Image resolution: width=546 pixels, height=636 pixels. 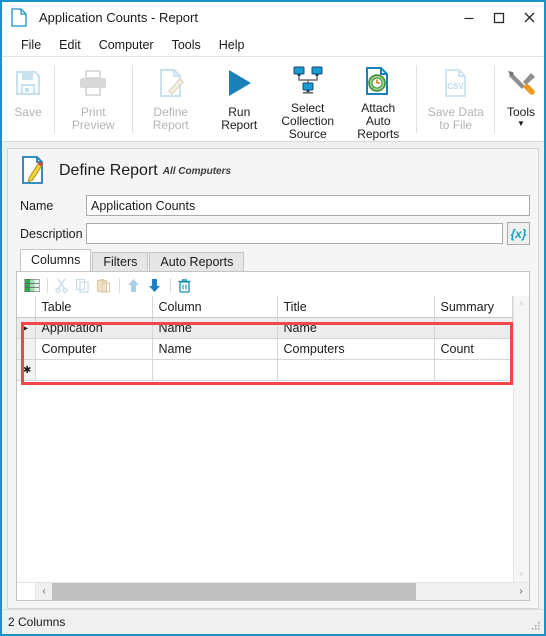 I want to click on name-input, so click(x=308, y=205).